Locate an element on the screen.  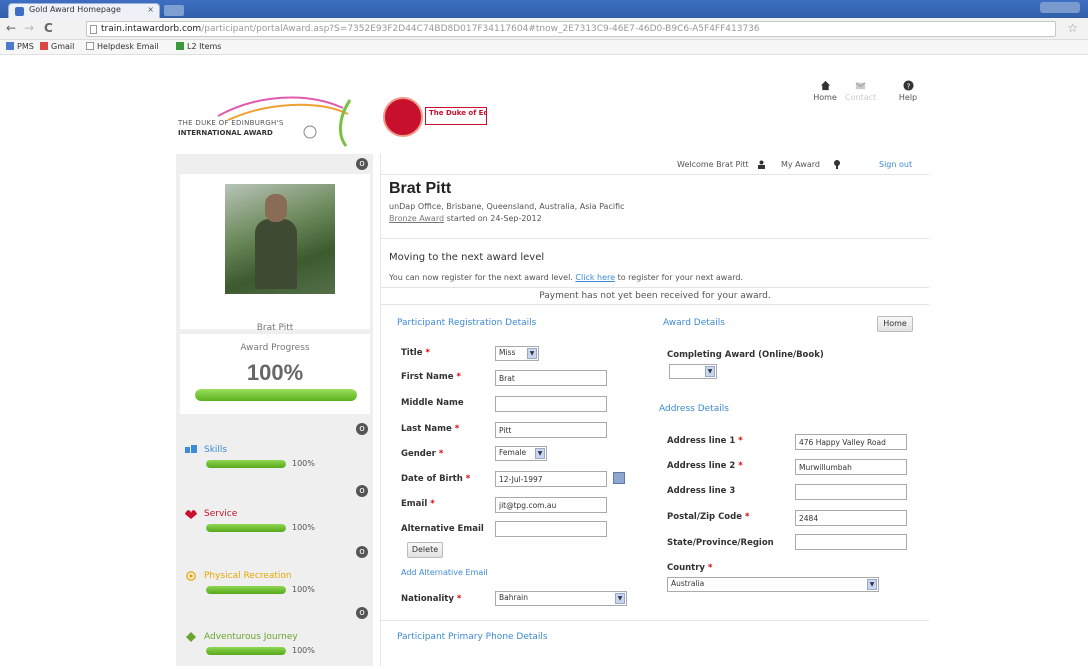
top-nav-help: ? Help is located at coordinates (908, 91).